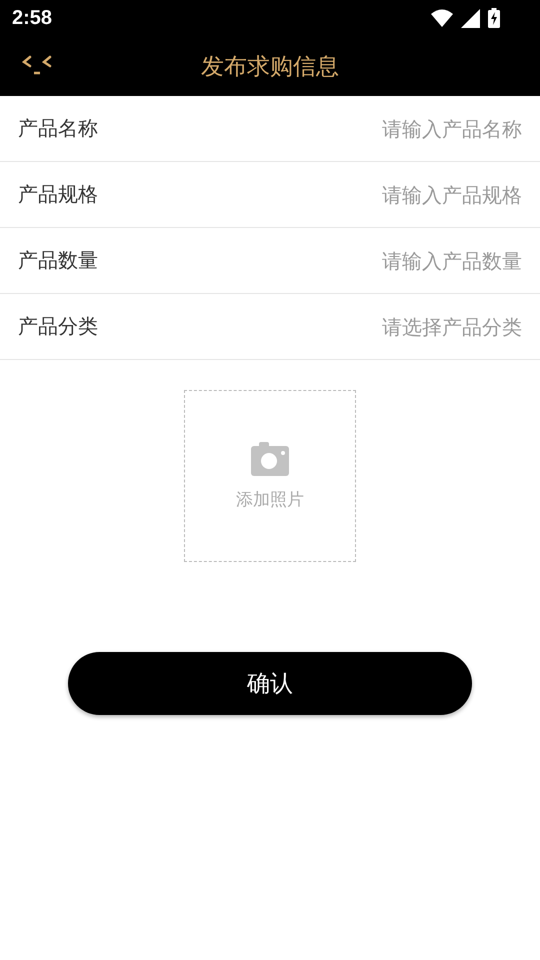  What do you see at coordinates (58, 128) in the screenshot?
I see `field-label: 产品名称` at bounding box center [58, 128].